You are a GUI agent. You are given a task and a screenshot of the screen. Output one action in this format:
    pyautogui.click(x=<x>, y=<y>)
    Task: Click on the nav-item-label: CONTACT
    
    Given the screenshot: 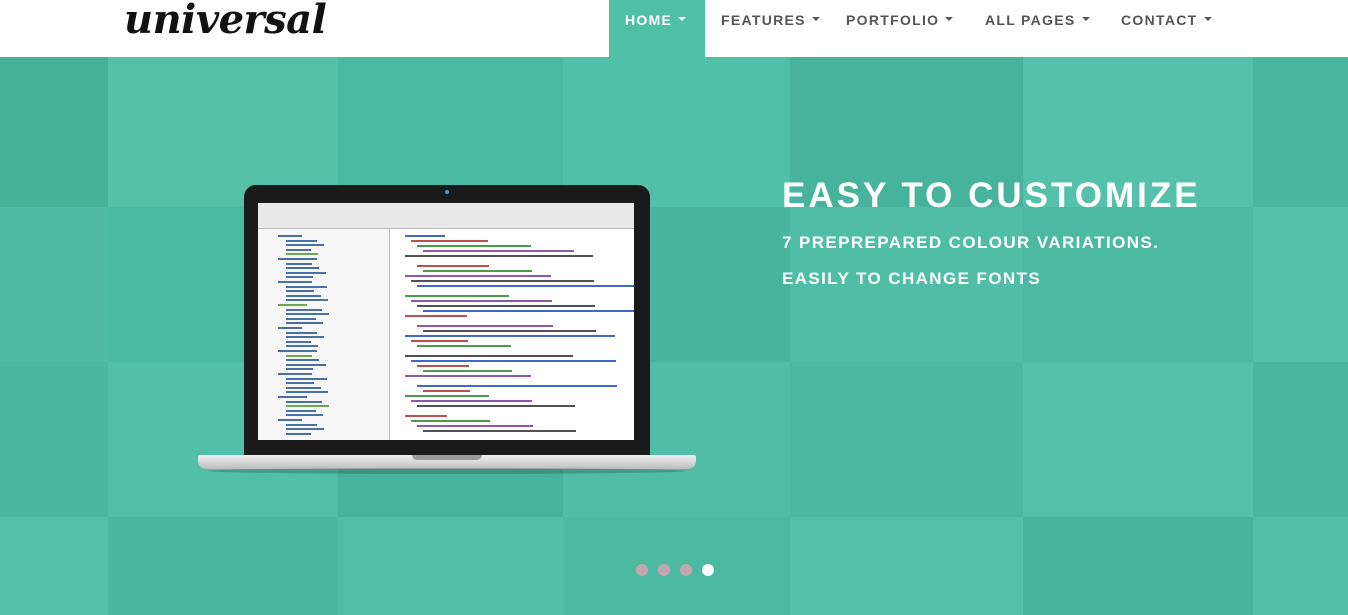 What is the action you would take?
    pyautogui.click(x=1159, y=20)
    